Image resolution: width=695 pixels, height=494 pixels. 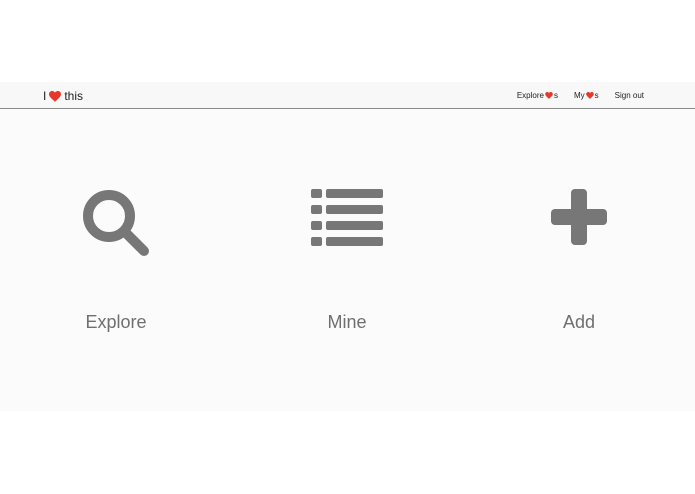 I want to click on nav-explore-suffix: s, so click(x=555, y=95).